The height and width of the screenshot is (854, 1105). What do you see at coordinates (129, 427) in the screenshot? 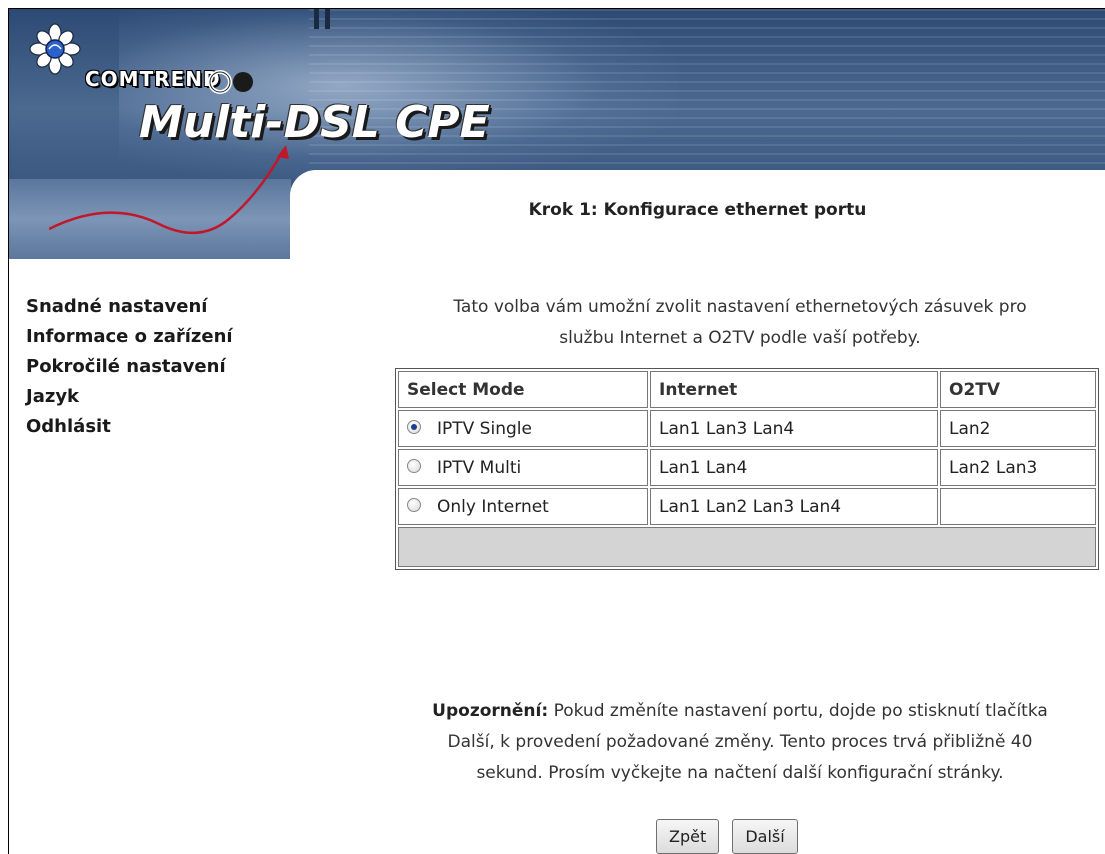
I see `sidebar-item-logout: Odhlásit` at bounding box center [129, 427].